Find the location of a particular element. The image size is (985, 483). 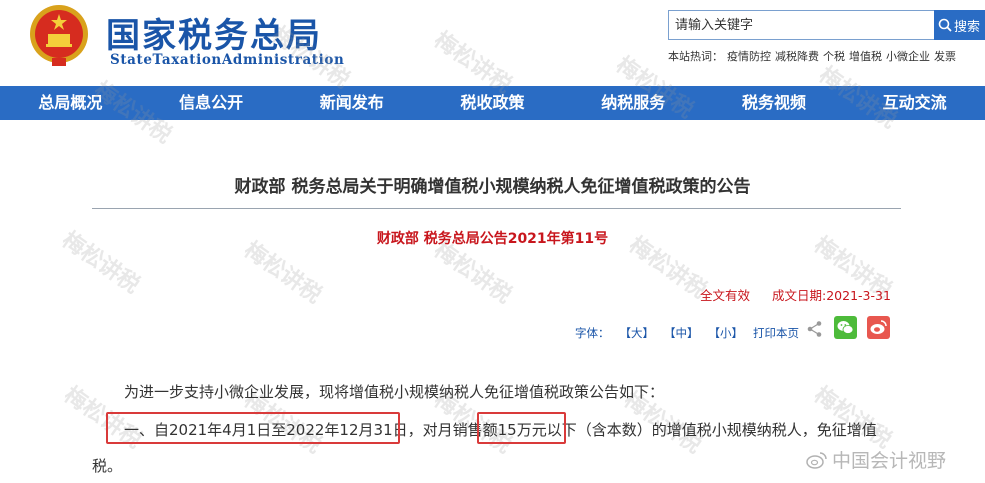

hotwords-bar: 本站热词： 疫情防控 减税降费 个税 增值税 小微企业 发票 is located at coordinates (814, 56).